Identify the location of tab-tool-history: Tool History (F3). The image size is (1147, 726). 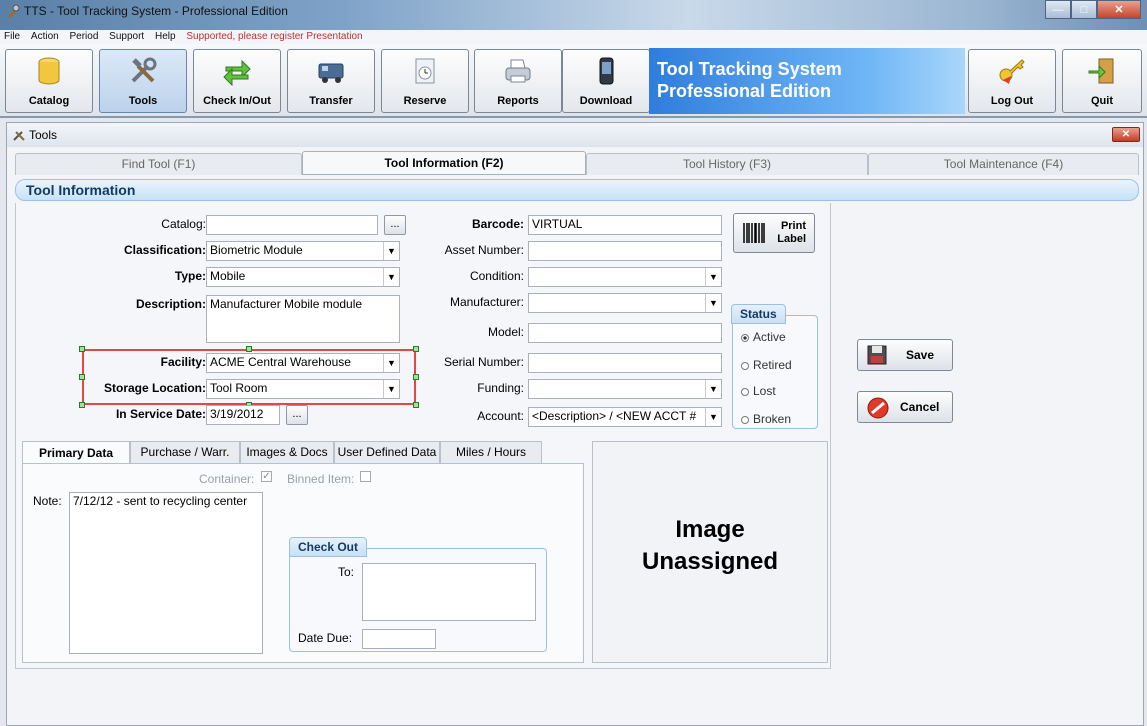
(727, 164).